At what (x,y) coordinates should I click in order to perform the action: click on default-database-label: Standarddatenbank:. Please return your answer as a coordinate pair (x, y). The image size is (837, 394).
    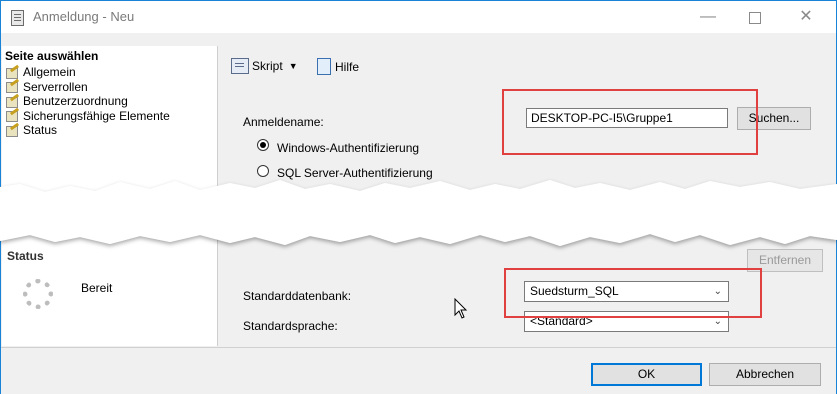
    Looking at the image, I should click on (297, 296).